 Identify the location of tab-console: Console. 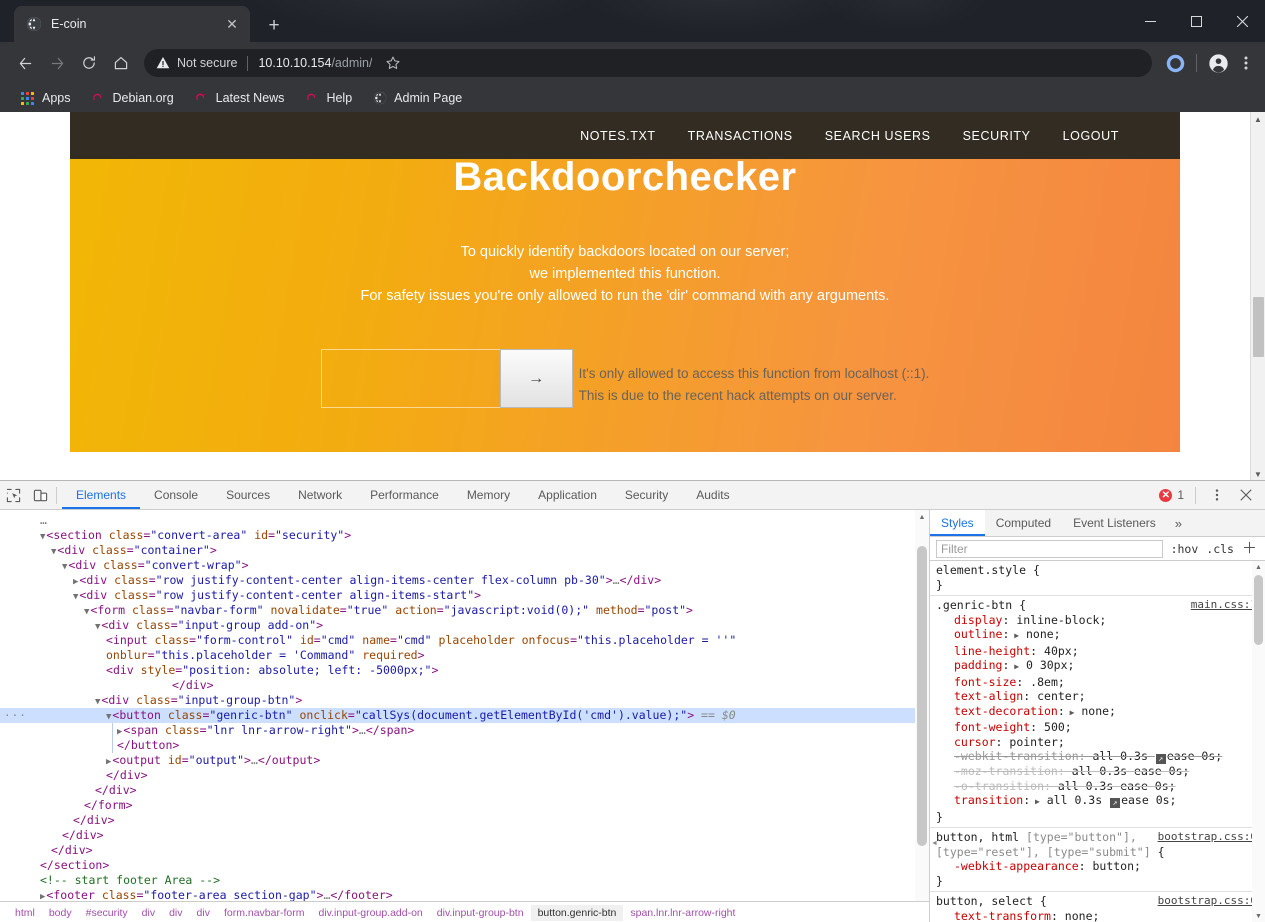
(176, 495).